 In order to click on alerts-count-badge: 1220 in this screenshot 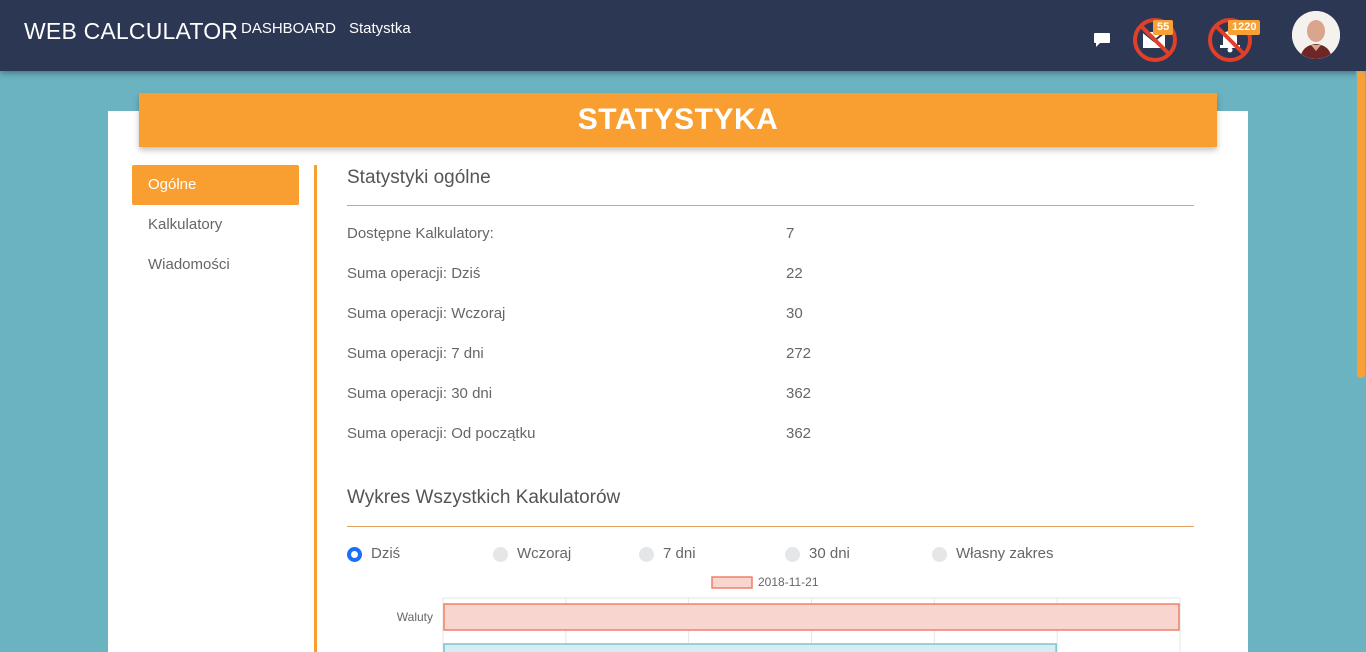, I will do `click(1244, 27)`.